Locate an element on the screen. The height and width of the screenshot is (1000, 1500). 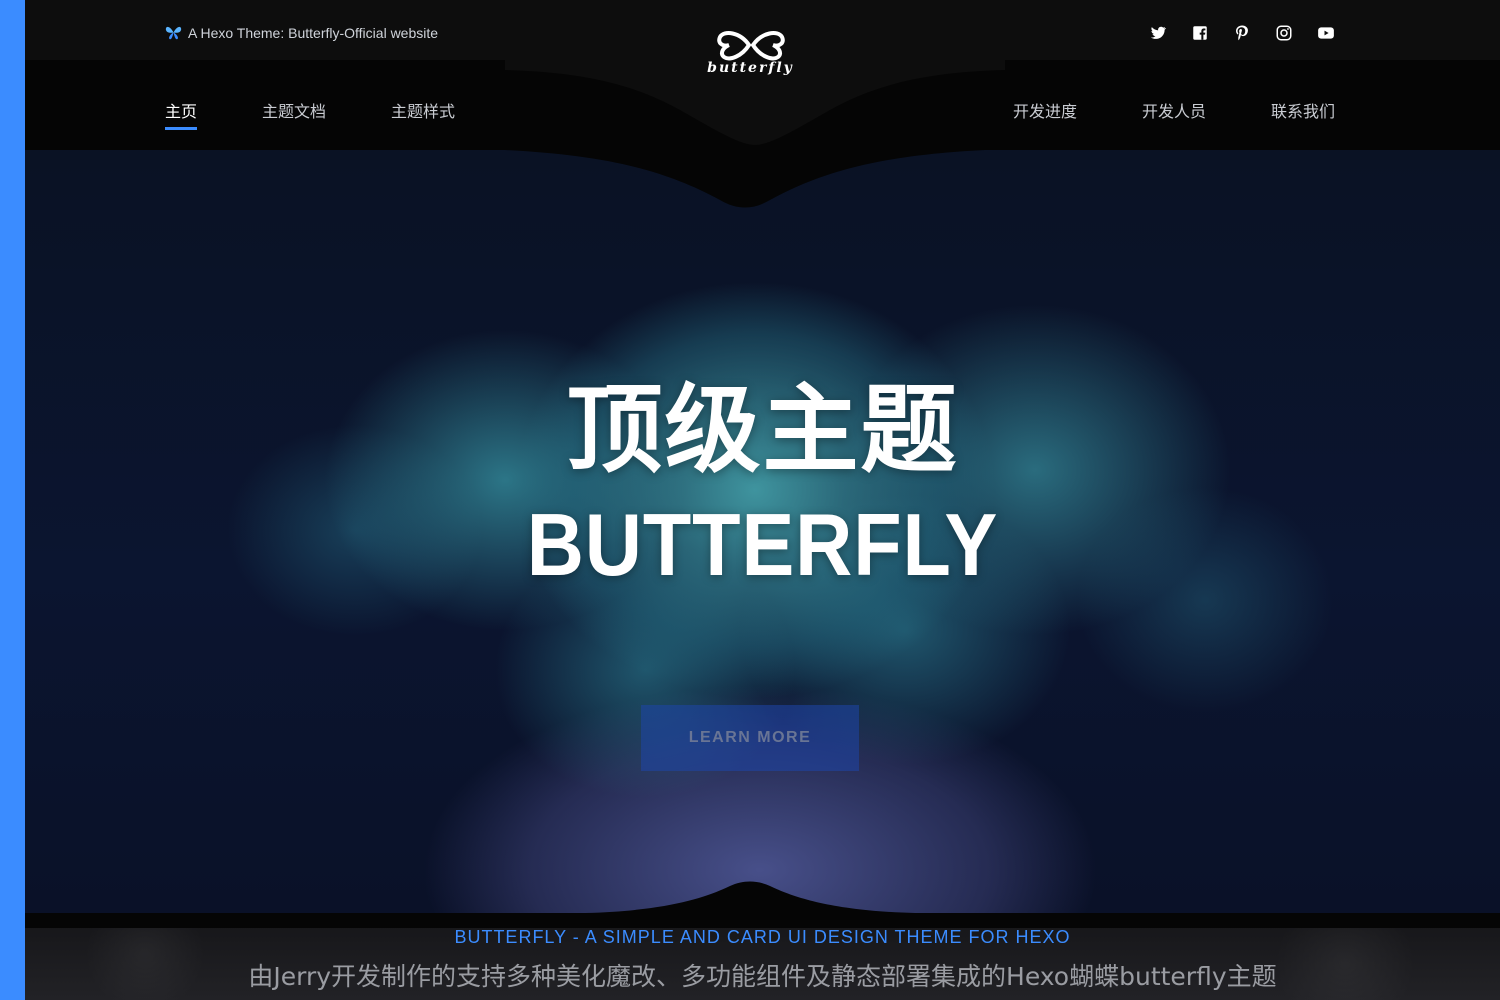
hero-subtitle: BUTTERFLY is located at coordinates (762, 544).